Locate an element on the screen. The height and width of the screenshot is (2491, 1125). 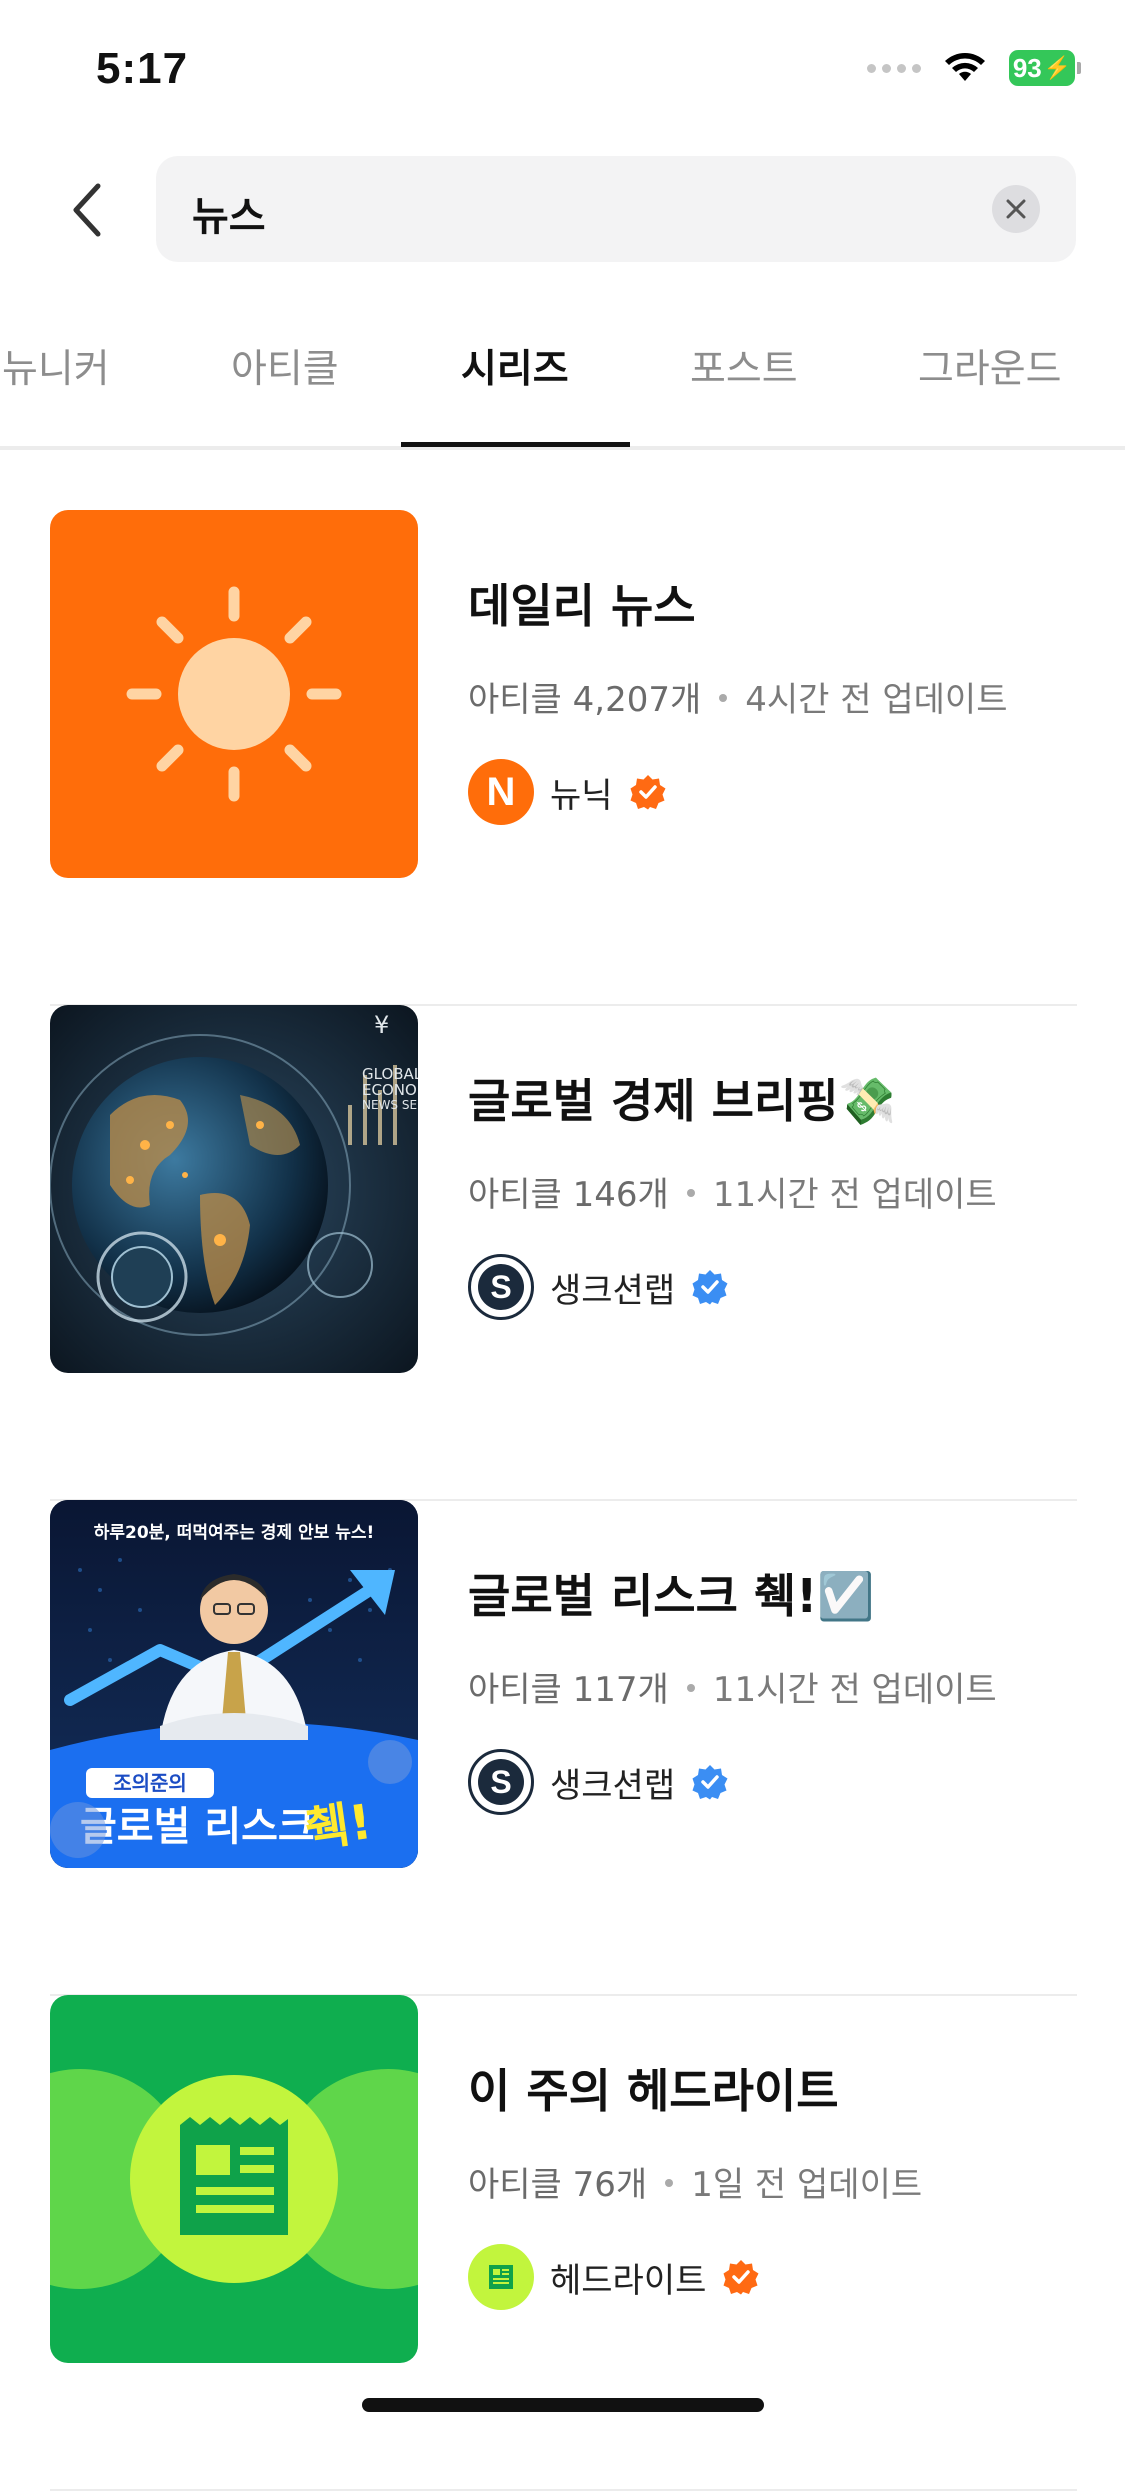
series-meta: 아티클 117개 11시간 전 업데이트 is located at coordinates (732, 1686).